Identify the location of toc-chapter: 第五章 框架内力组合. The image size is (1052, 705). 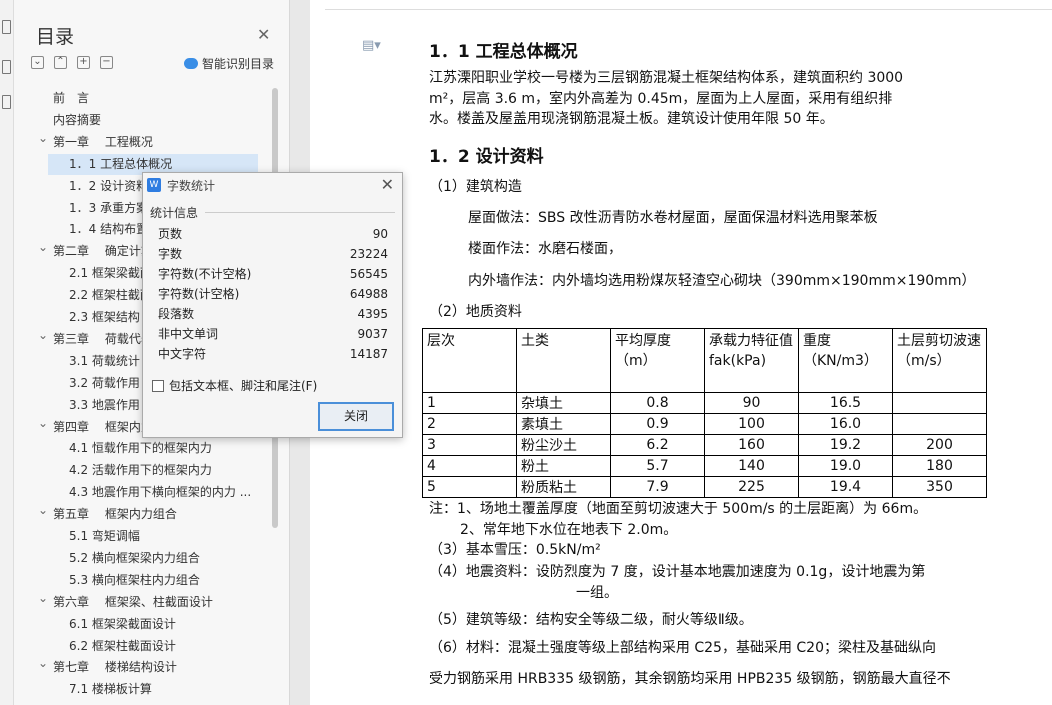
(107, 512).